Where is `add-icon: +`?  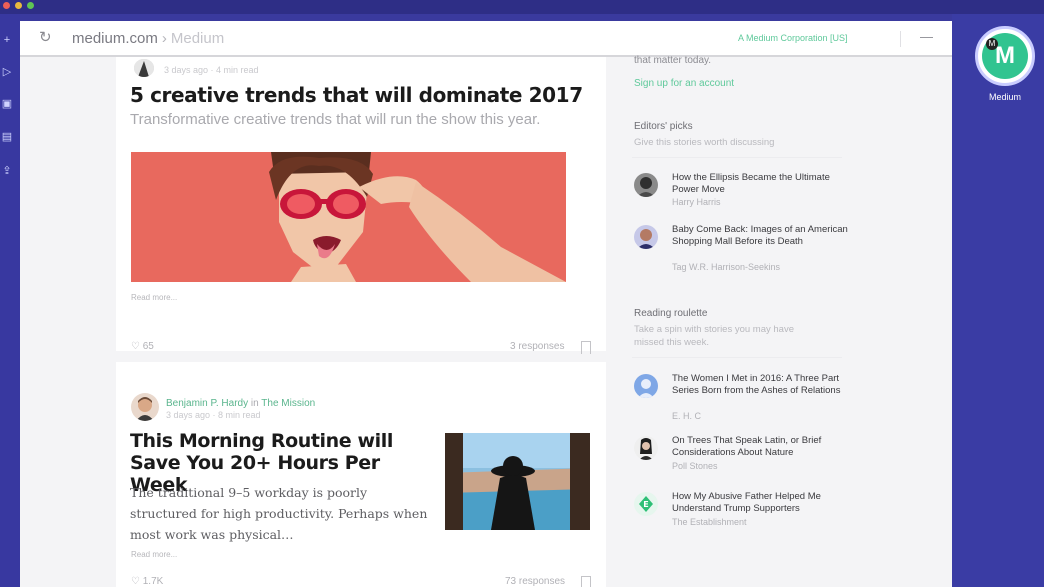
add-icon: + is located at coordinates (7, 40).